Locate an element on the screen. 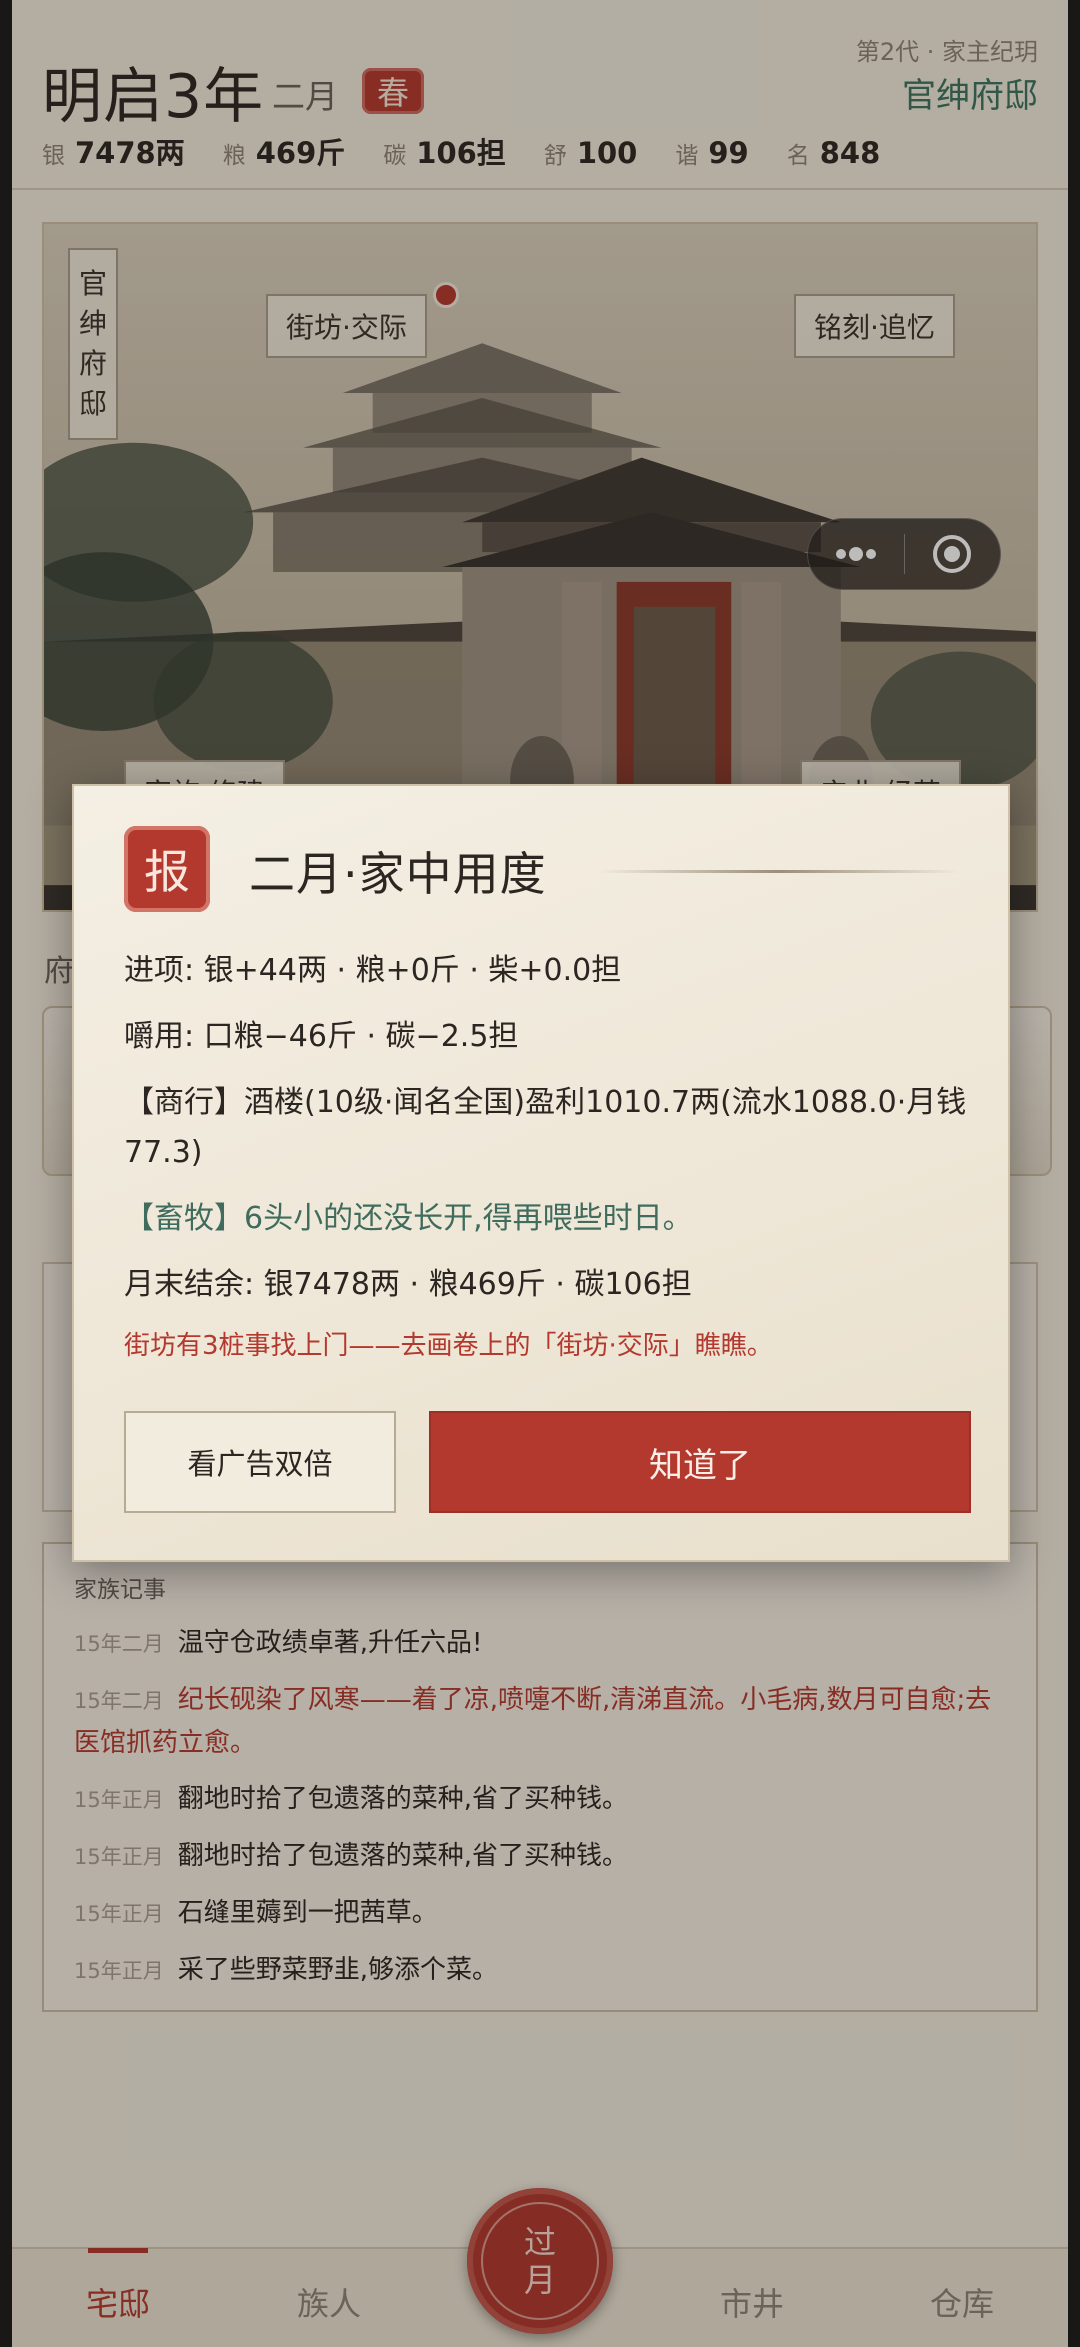 Image resolution: width=1080 pixels, height=2347 pixels. expense-line: 嚼用: 口粮−46斤 · 碳−2.5担 is located at coordinates (321, 1036).